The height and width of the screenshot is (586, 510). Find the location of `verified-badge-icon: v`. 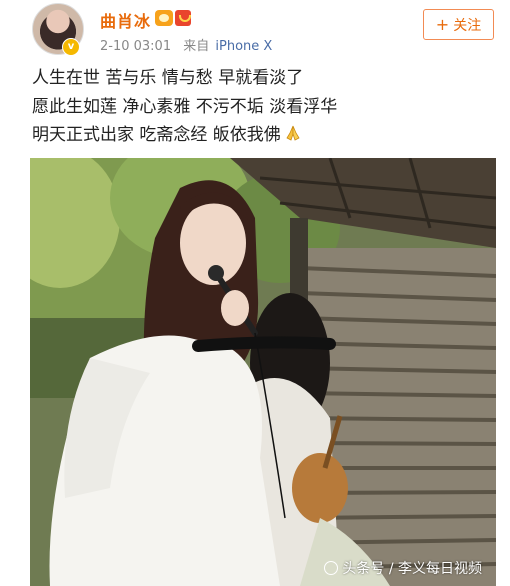

verified-badge-icon: v is located at coordinates (71, 47).